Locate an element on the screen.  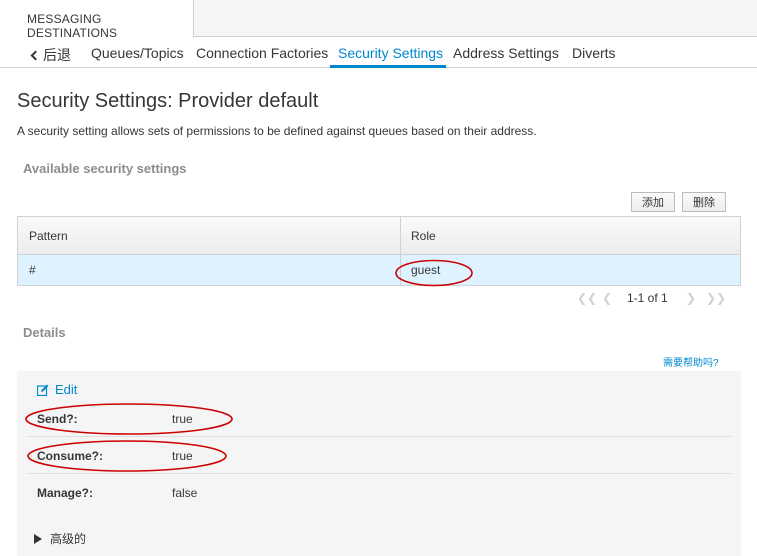
nav-address-settings: Address Settings is located at coordinates (506, 53).